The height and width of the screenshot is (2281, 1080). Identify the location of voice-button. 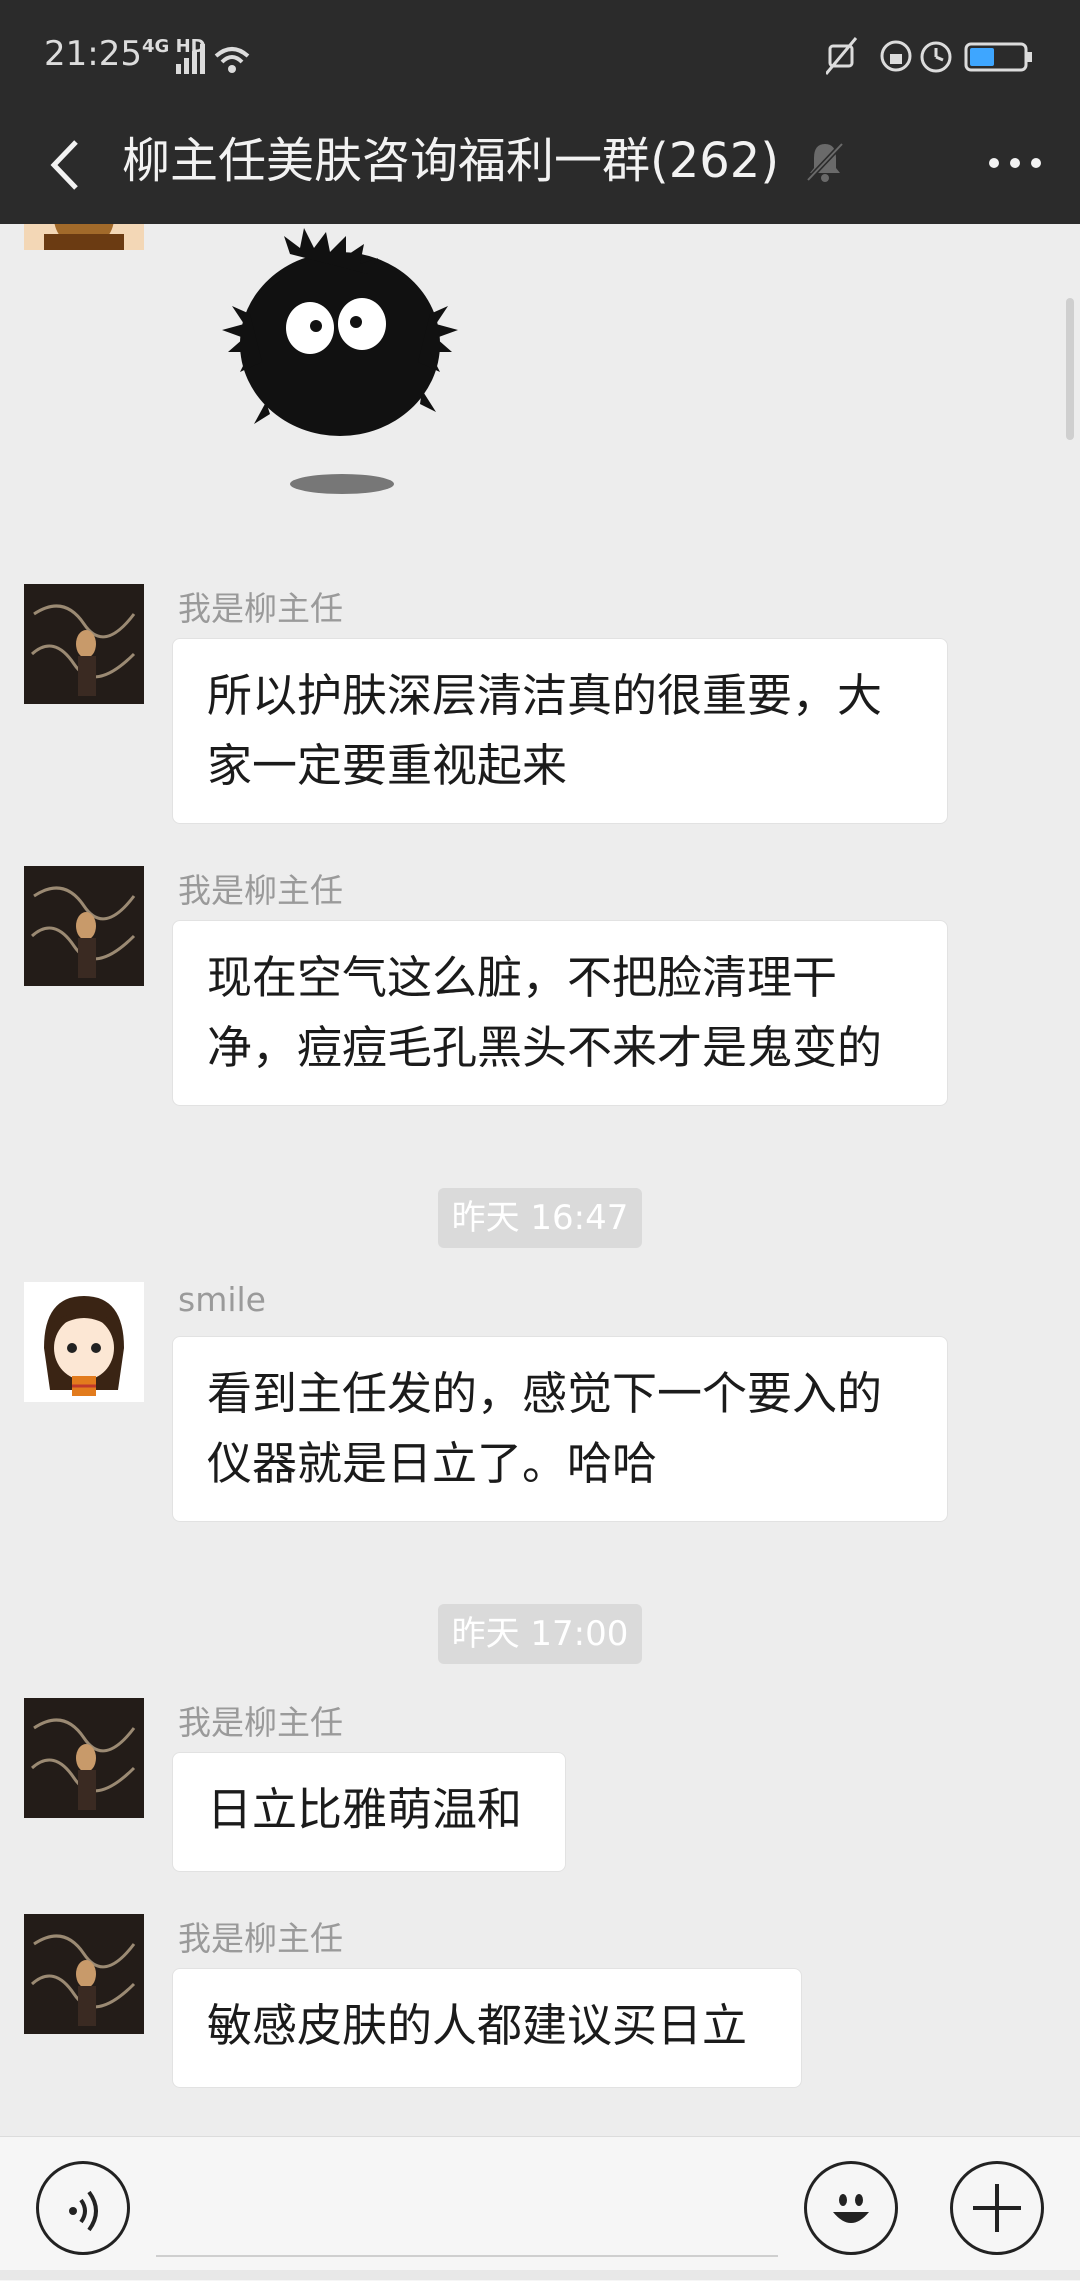
(83, 2208).